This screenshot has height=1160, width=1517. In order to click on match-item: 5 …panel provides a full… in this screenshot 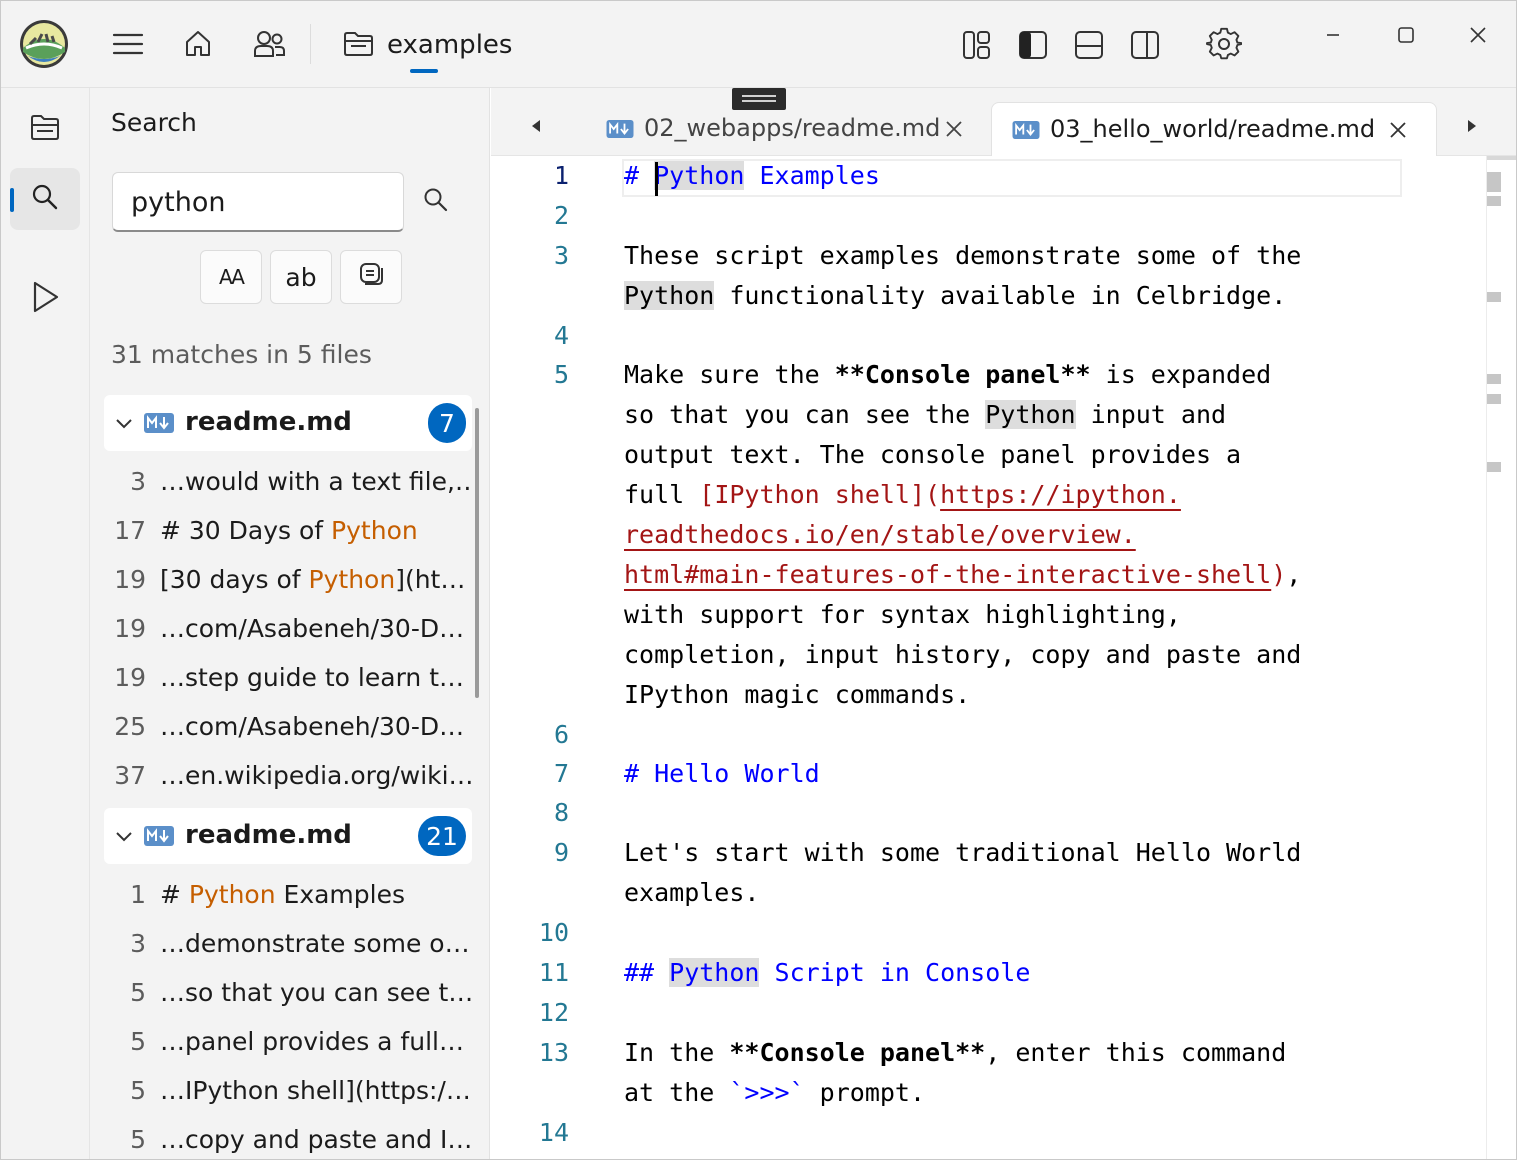, I will do `click(288, 1041)`.